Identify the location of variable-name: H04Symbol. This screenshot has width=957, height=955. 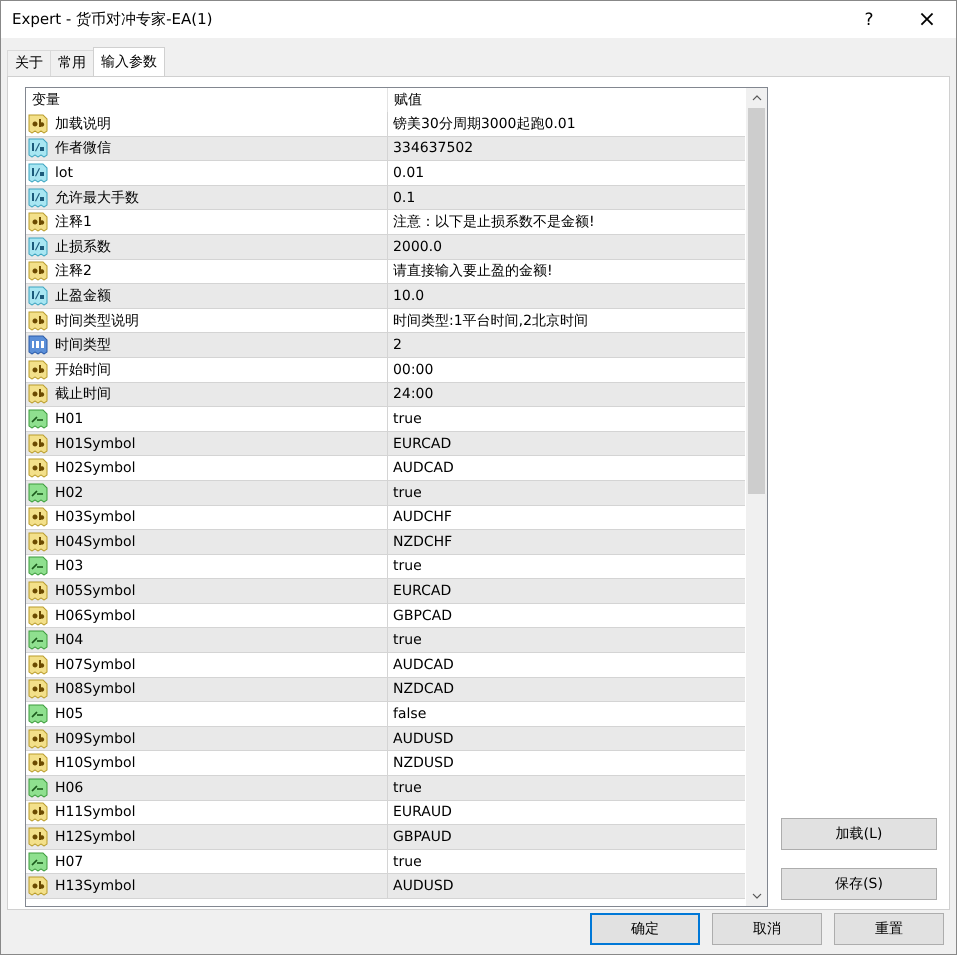
(95, 542).